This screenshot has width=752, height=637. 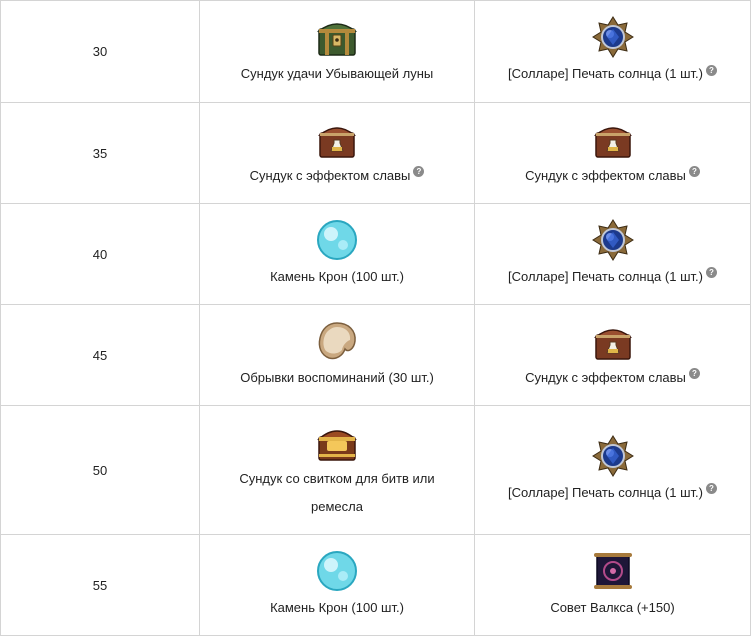 I want to click on level-cell: 40, so click(x=100, y=254).